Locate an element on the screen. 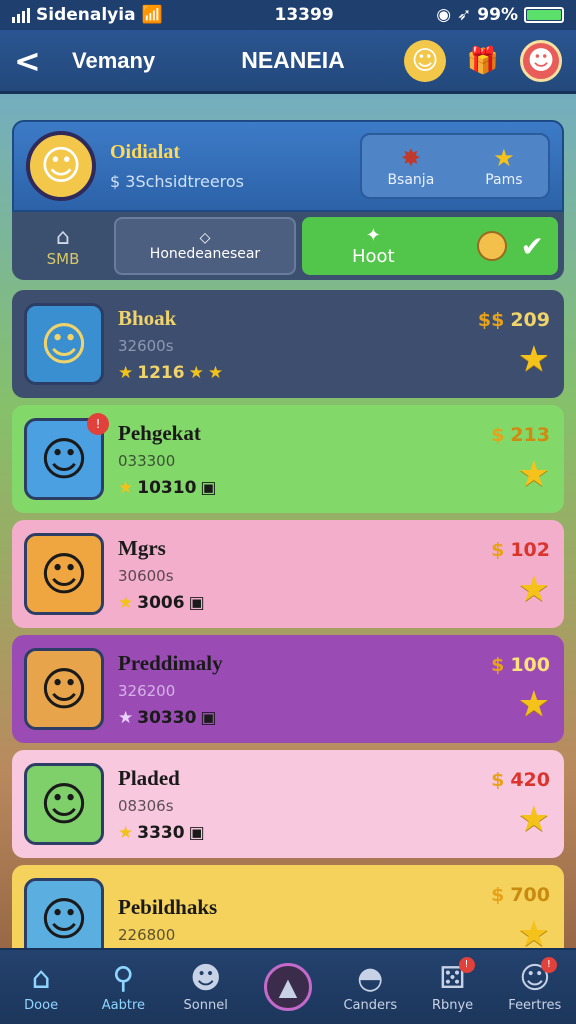 This screenshot has height=1024, width=576. nav-label: Rbnye is located at coordinates (452, 1005).